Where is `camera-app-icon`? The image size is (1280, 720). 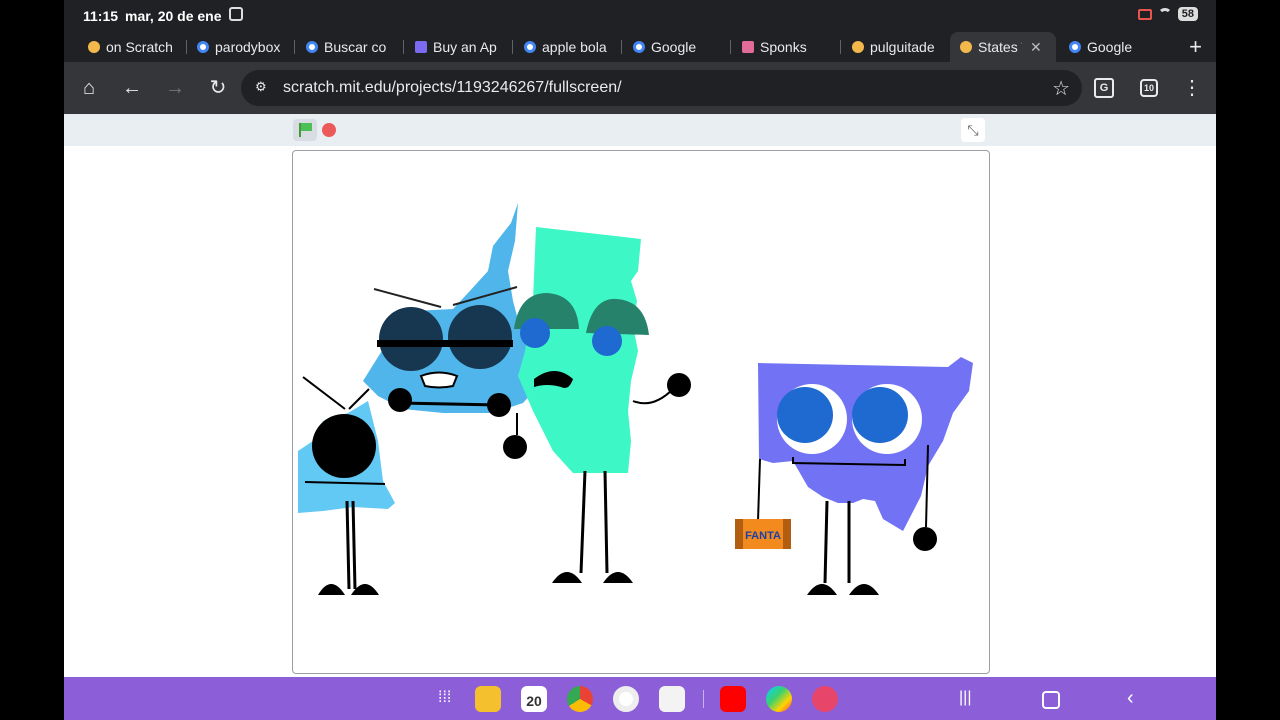
camera-app-icon is located at coordinates (626, 699).